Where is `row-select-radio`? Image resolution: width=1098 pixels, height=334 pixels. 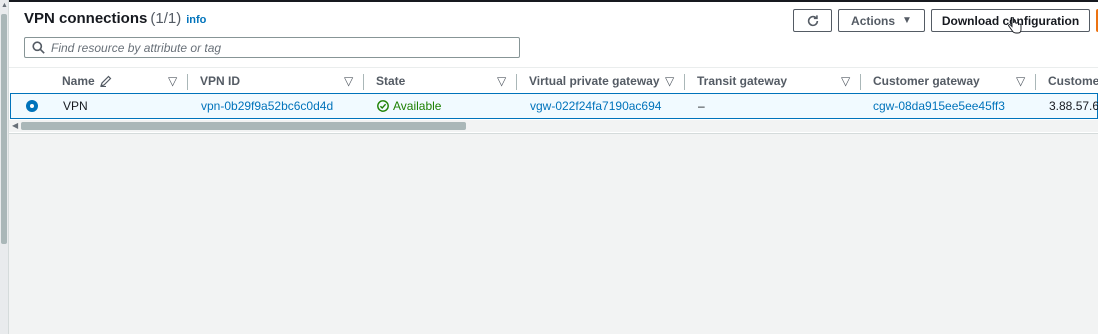
row-select-radio is located at coordinates (32, 106).